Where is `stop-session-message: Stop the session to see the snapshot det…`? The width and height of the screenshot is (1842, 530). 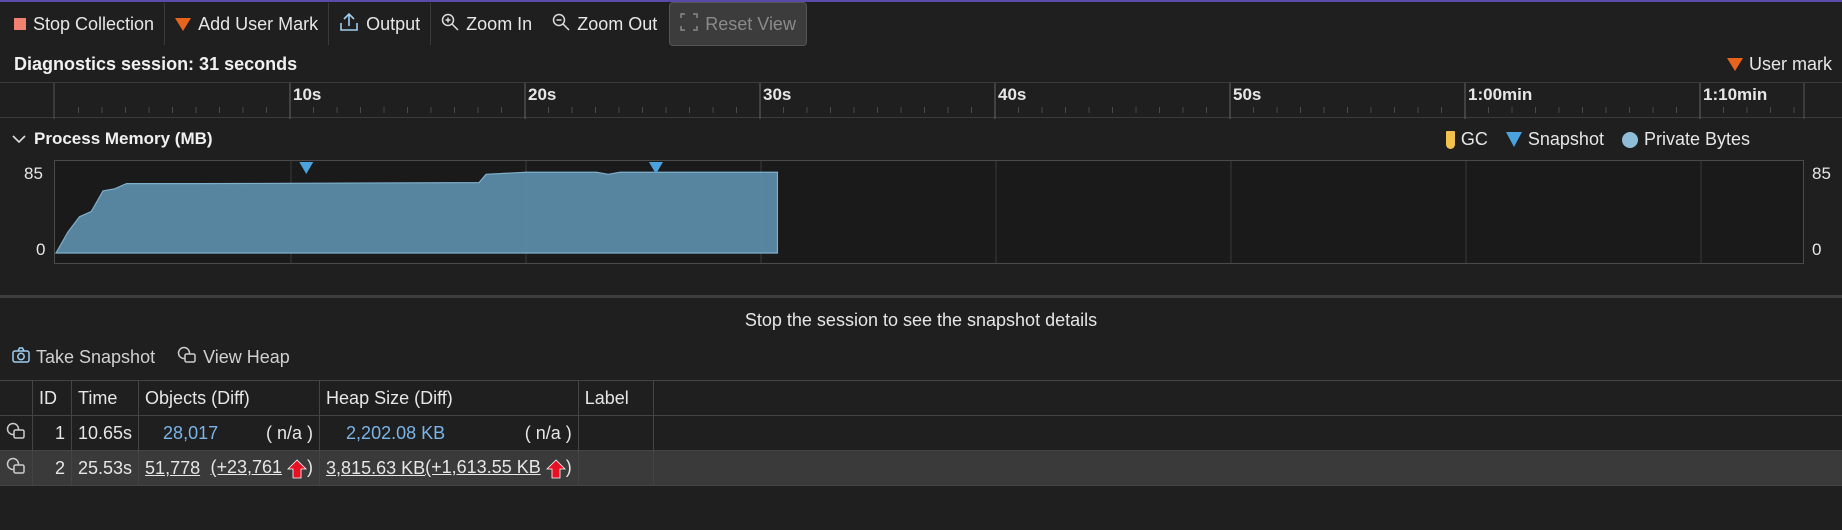
stop-session-message: Stop the session to see the snapshot det… is located at coordinates (921, 320).